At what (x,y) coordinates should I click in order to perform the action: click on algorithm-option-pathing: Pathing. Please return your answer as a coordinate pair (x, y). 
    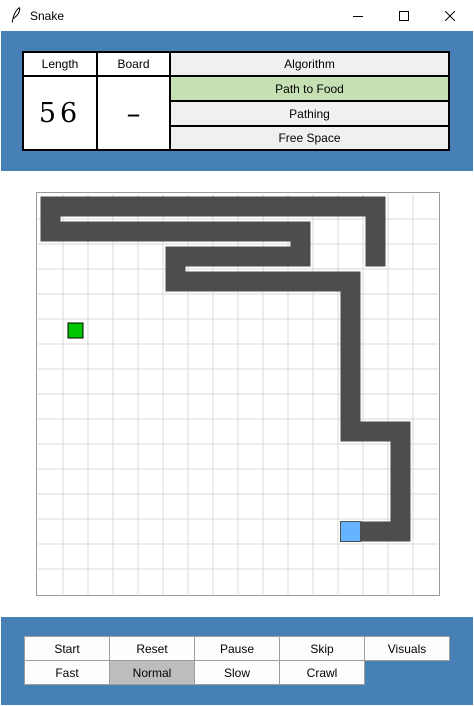
    Looking at the image, I should click on (309, 113).